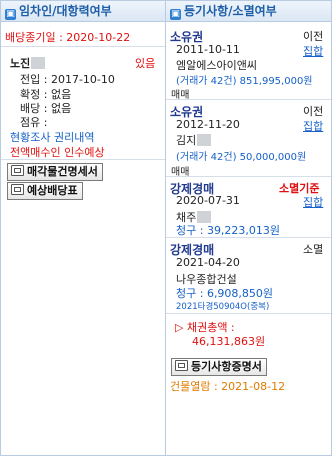  I want to click on entry-holder: 김지, so click(194, 140).